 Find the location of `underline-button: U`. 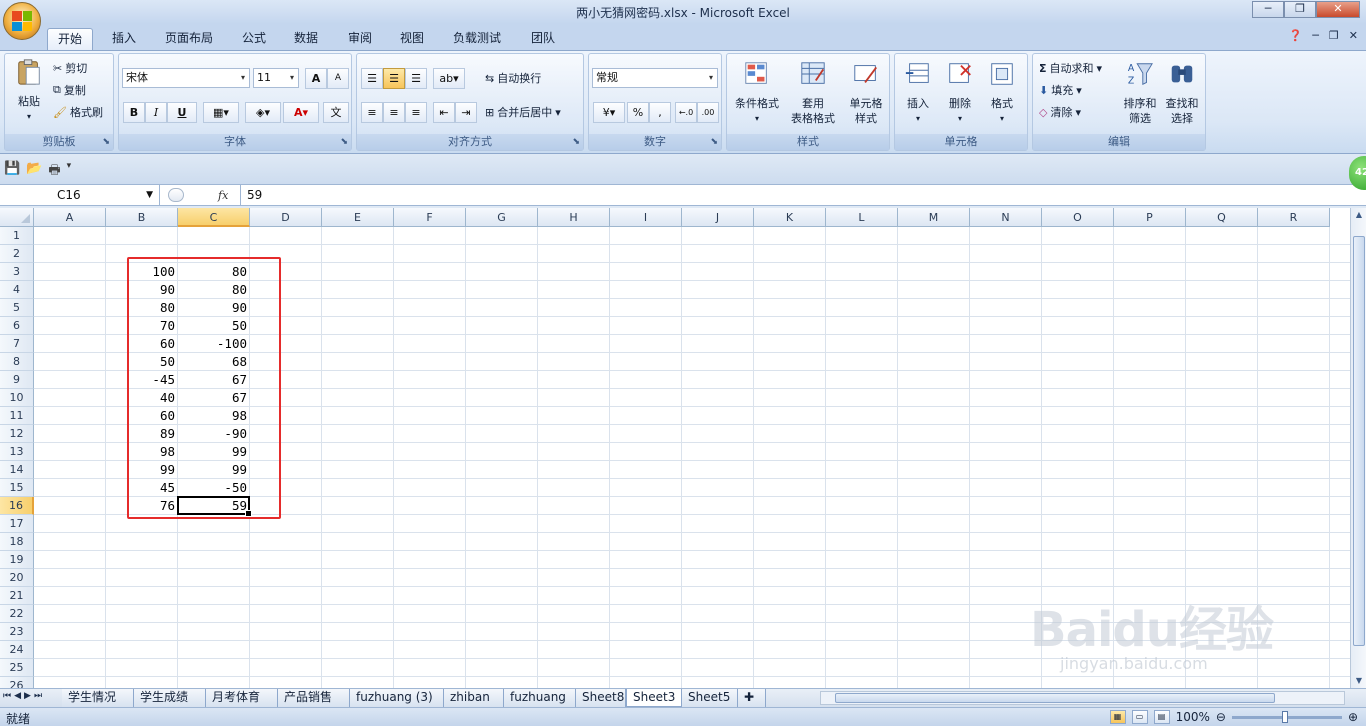

underline-button: U is located at coordinates (182, 112).